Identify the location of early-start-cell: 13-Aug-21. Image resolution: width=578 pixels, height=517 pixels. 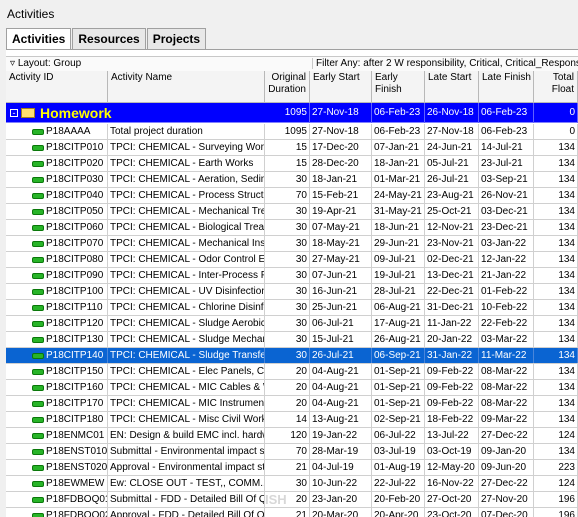
(341, 419).